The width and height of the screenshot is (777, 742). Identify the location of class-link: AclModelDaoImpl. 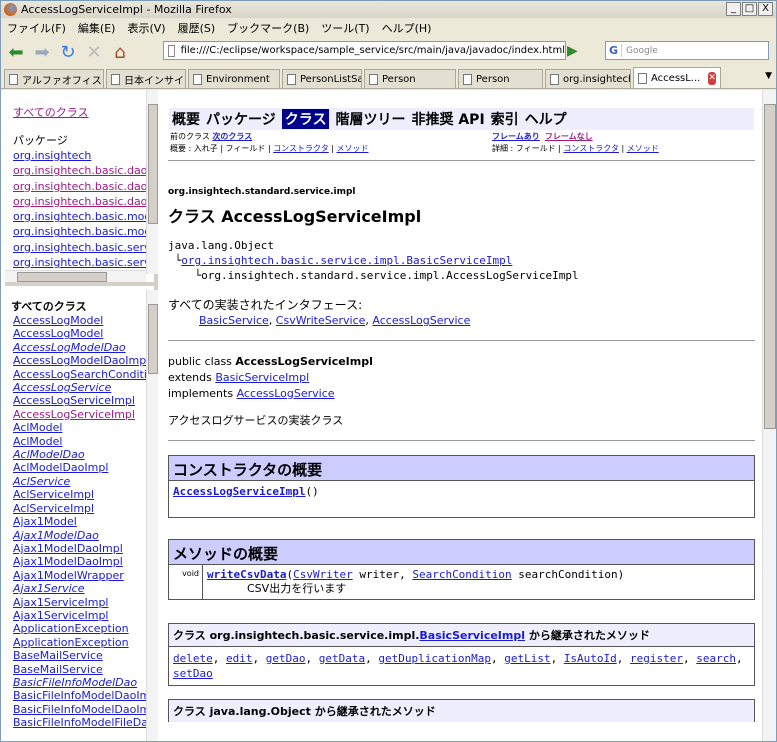
(60, 467).